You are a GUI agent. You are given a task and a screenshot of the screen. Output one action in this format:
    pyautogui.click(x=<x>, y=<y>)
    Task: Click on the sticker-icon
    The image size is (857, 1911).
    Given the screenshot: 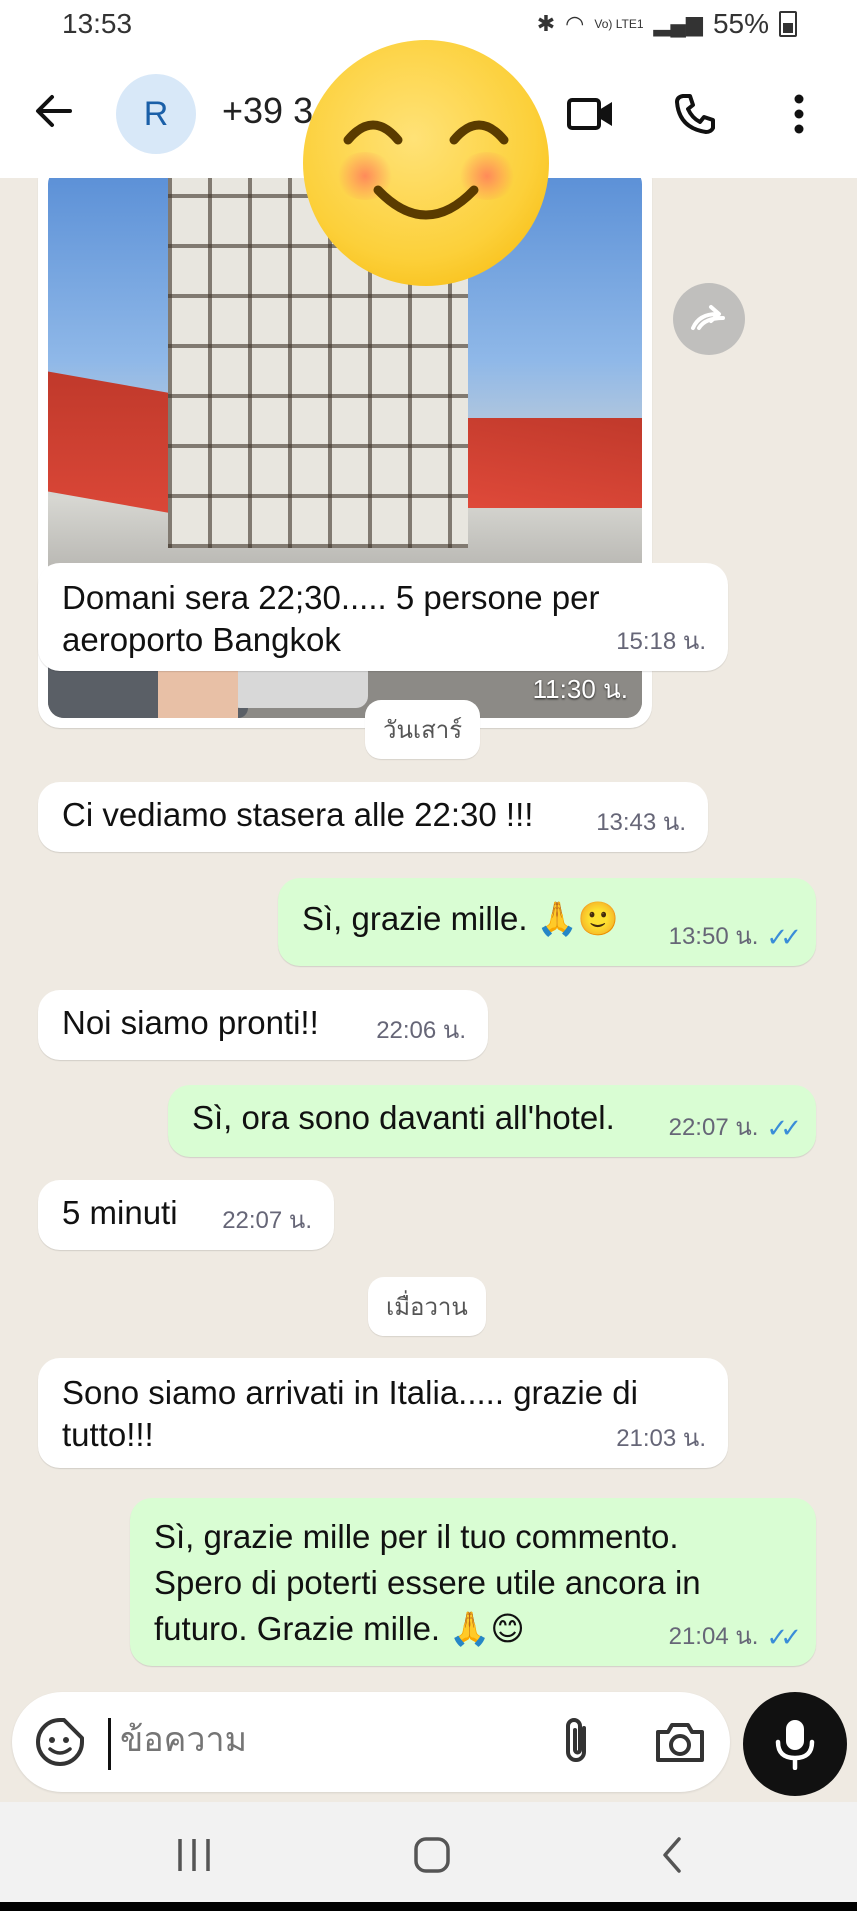 What is the action you would take?
    pyautogui.click(x=60, y=1742)
    